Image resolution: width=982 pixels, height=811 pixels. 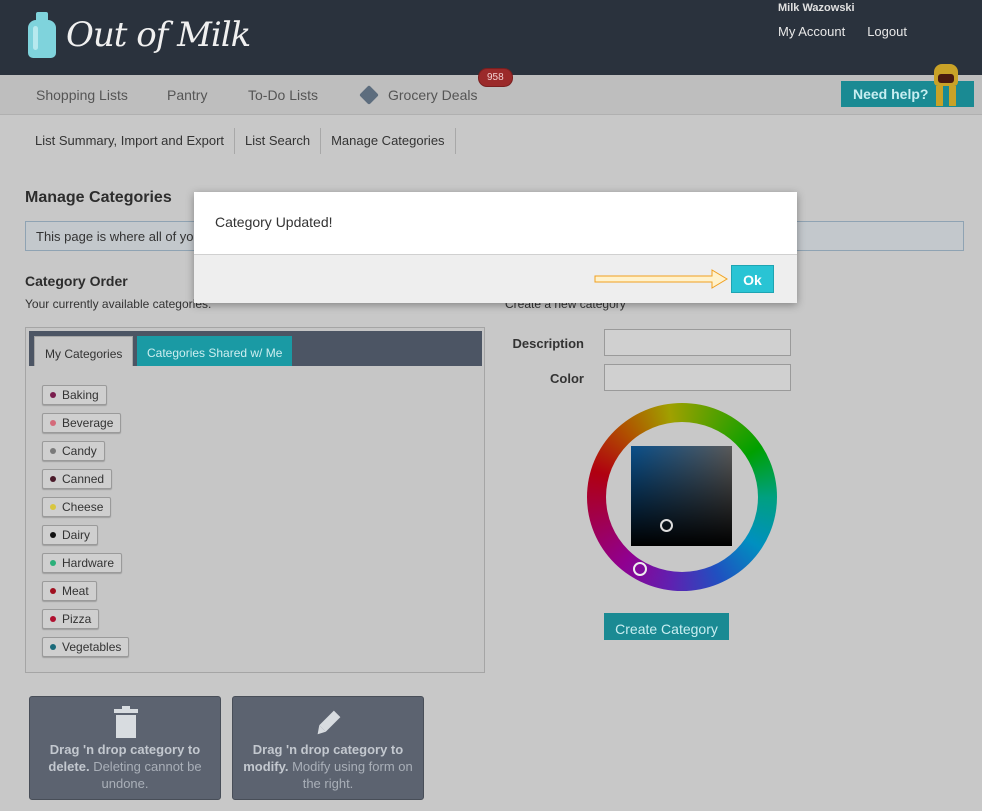 I want to click on arrow-right-icon, so click(x=661, y=279).